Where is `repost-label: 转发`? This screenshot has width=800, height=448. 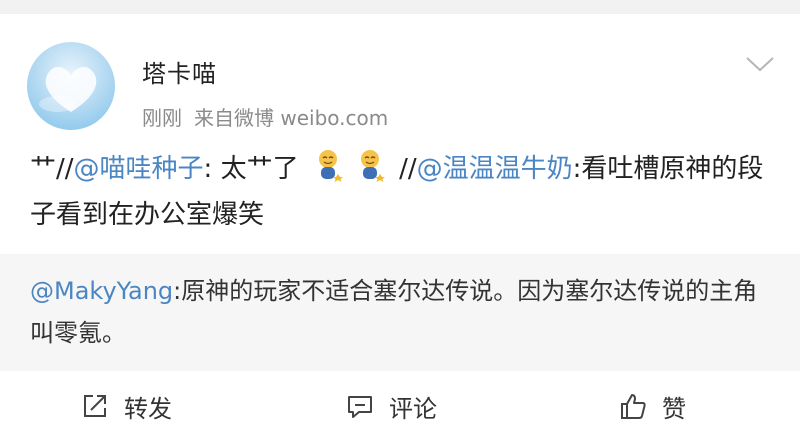
repost-label: 转发 is located at coordinates (148, 408).